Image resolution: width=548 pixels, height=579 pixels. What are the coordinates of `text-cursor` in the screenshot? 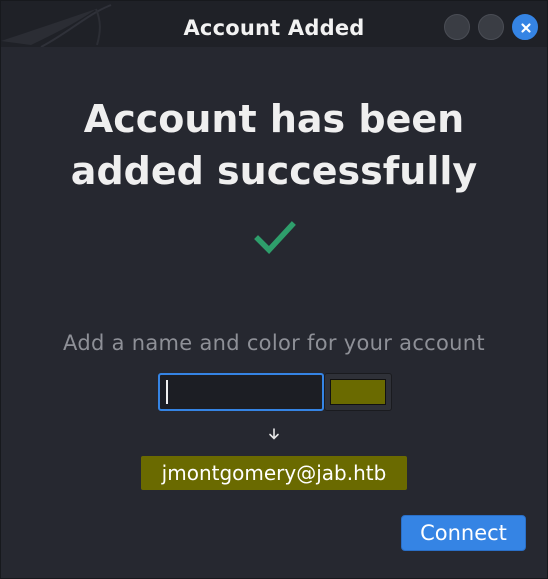 It's located at (167, 392).